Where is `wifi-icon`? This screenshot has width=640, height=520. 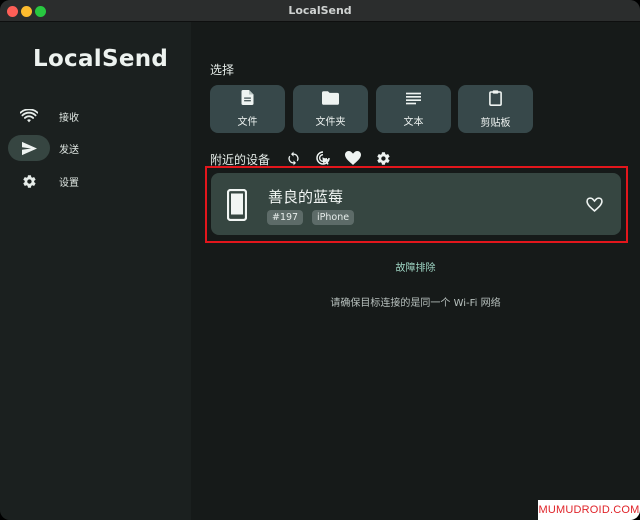 wifi-icon is located at coordinates (29, 116).